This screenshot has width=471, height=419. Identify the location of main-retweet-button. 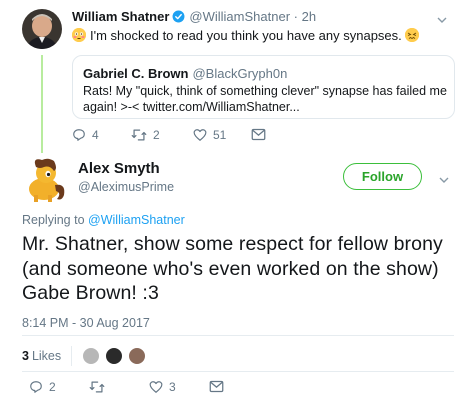
(100, 387).